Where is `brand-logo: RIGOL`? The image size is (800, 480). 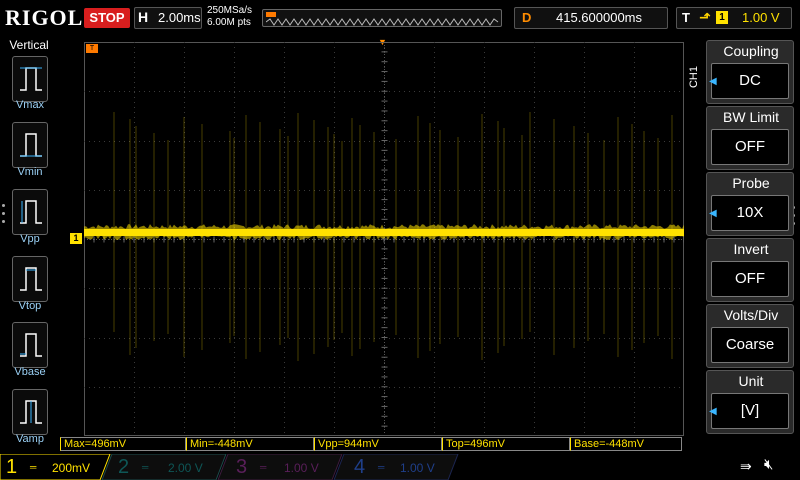 brand-logo: RIGOL is located at coordinates (44, 17).